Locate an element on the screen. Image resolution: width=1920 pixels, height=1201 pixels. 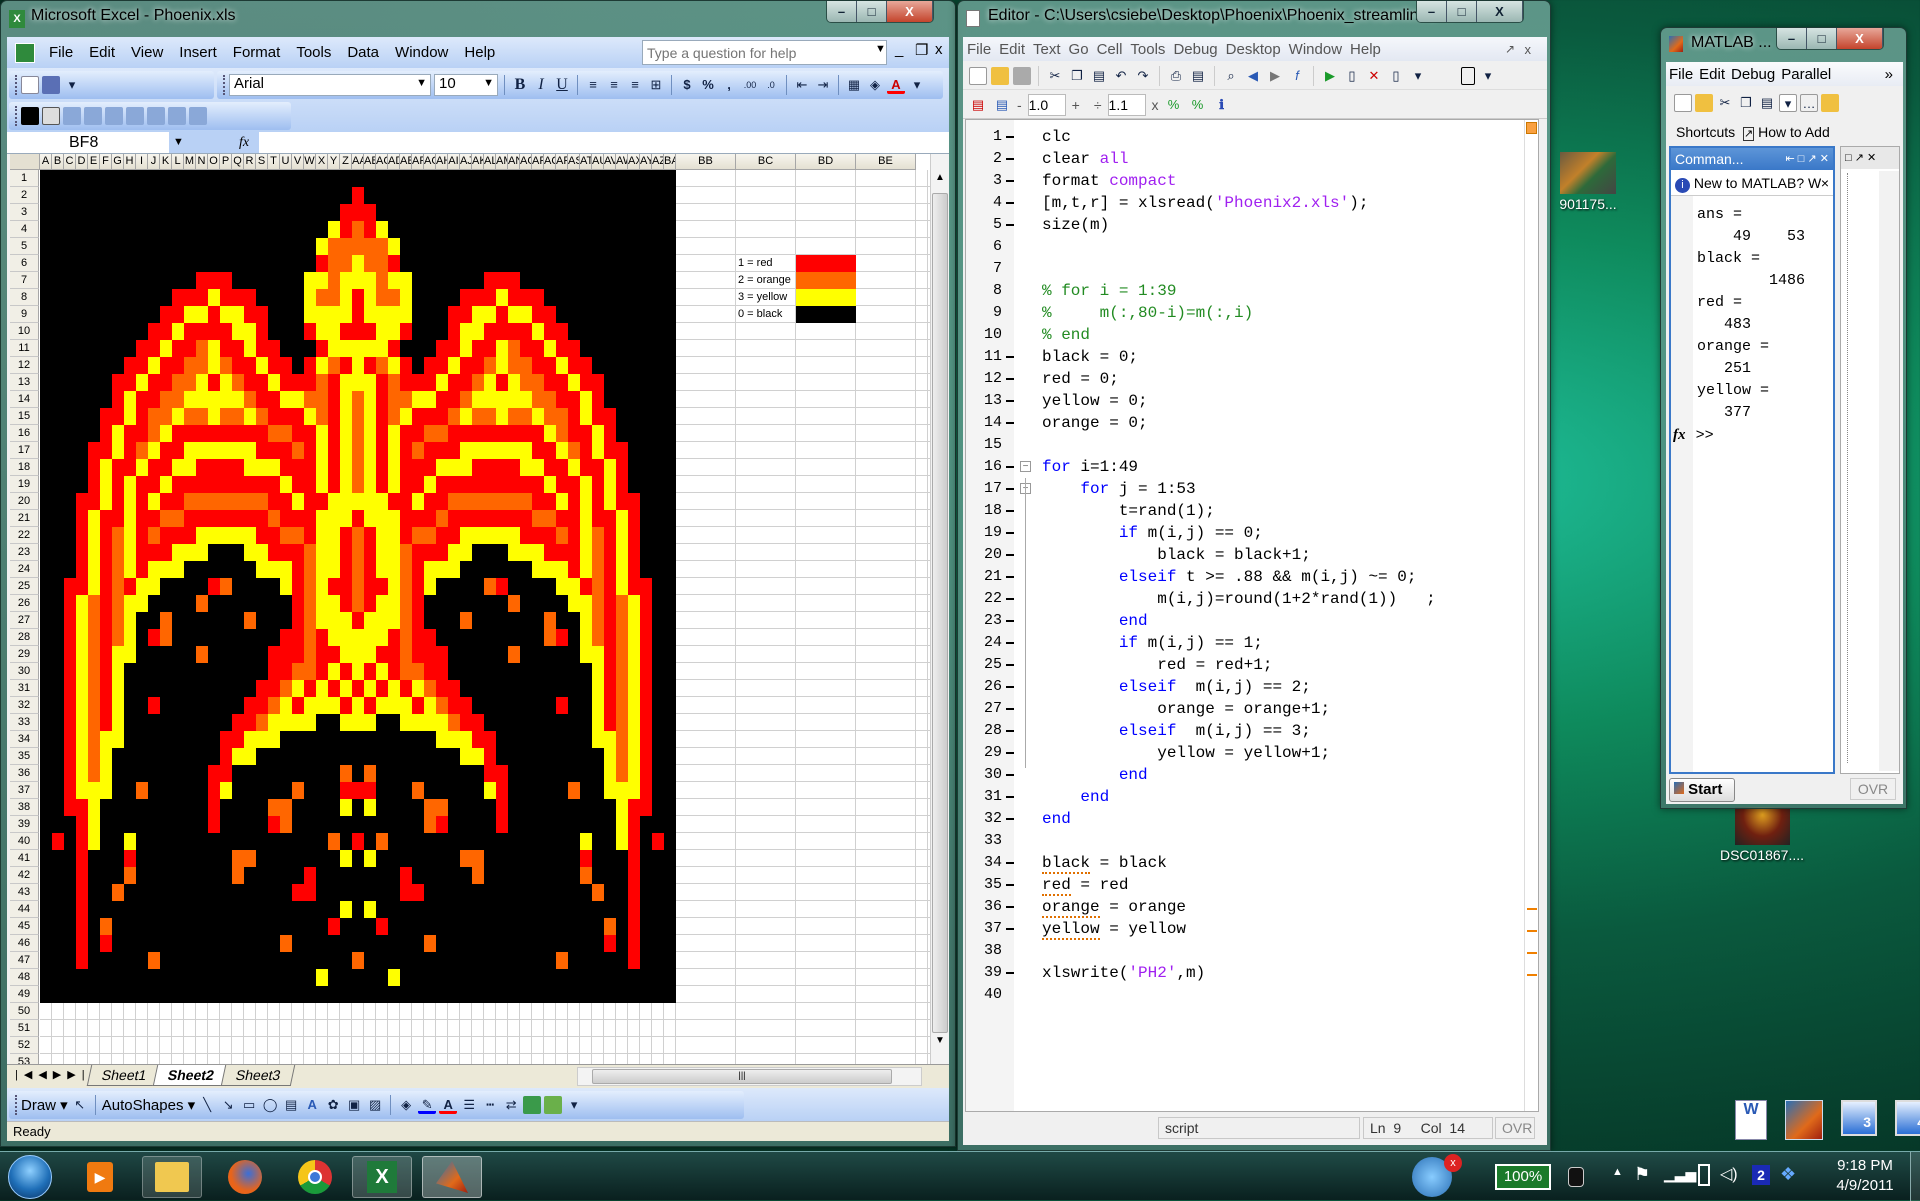
menu-format: Format is located at coordinates (257, 52).